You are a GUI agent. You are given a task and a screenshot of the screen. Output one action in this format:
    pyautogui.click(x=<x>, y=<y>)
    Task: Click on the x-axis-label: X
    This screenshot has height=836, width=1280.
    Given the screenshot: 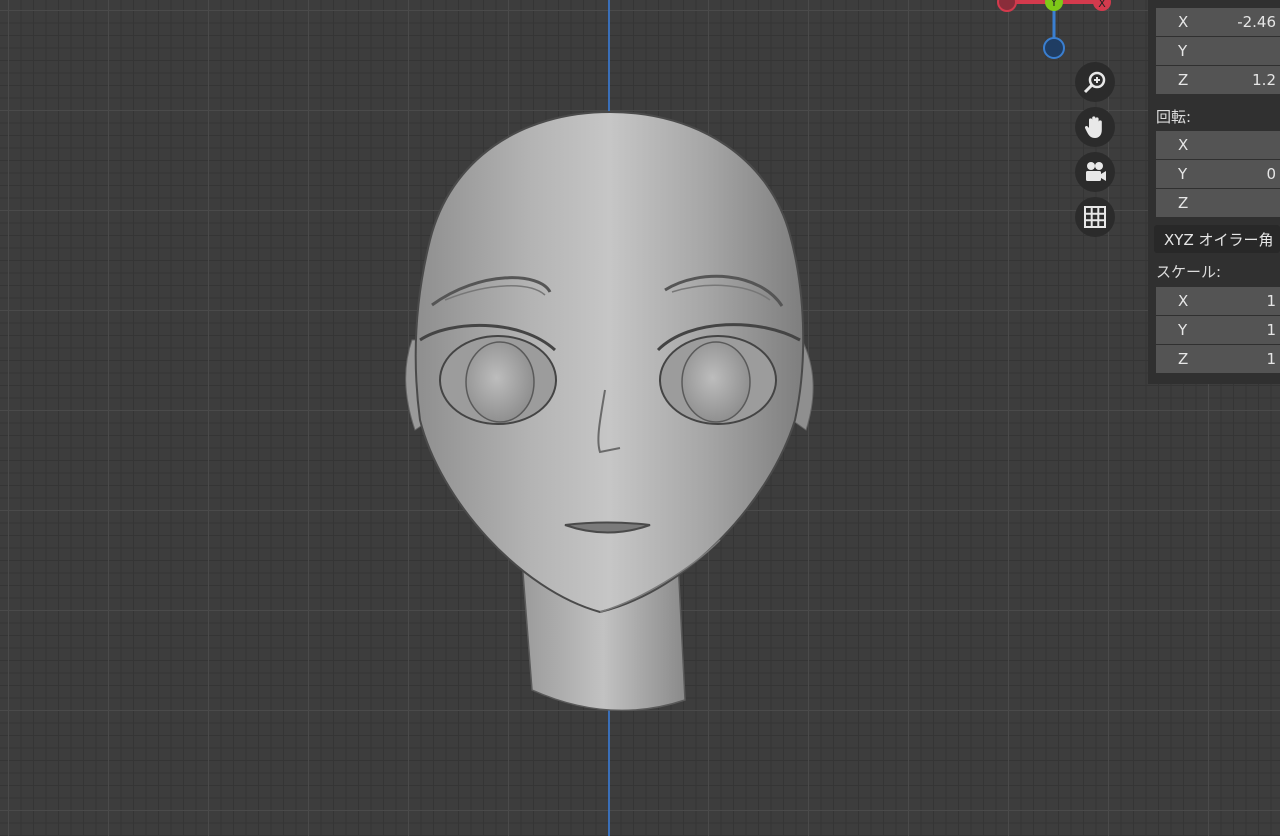 What is the action you would take?
    pyautogui.click(x=1102, y=5)
    